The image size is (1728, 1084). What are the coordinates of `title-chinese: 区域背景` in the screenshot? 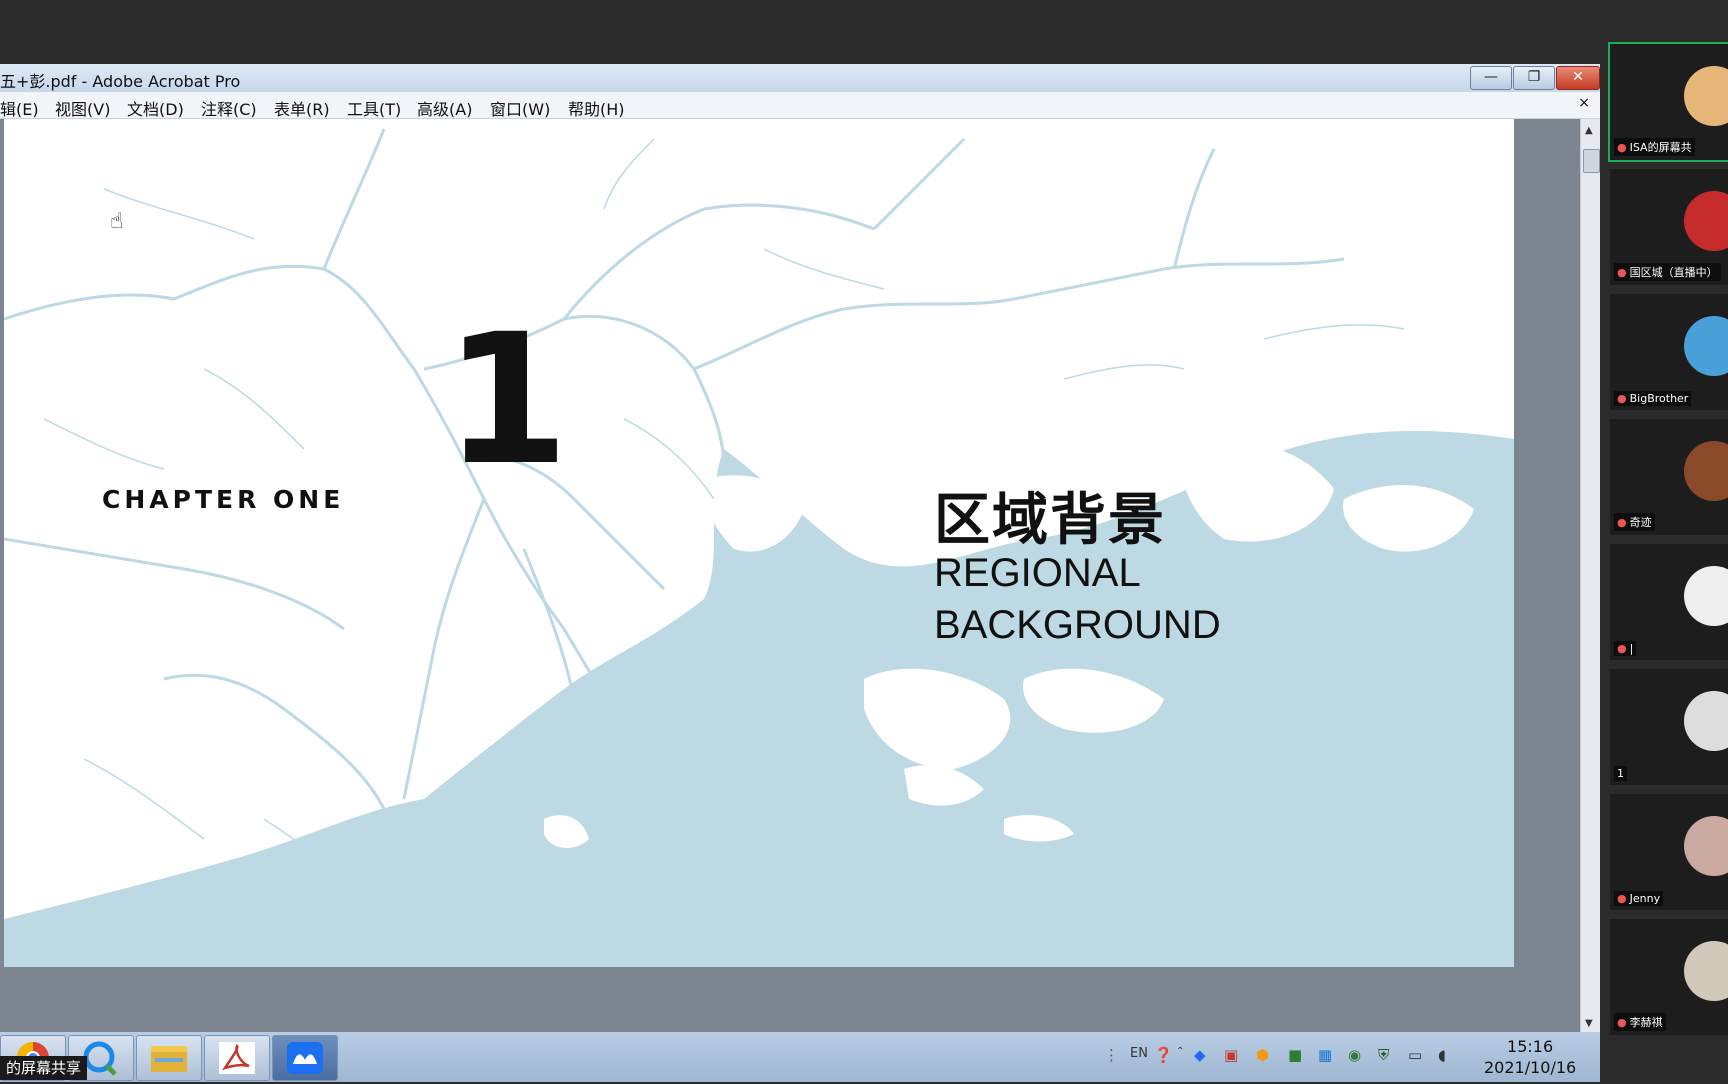 It's located at (1050, 520).